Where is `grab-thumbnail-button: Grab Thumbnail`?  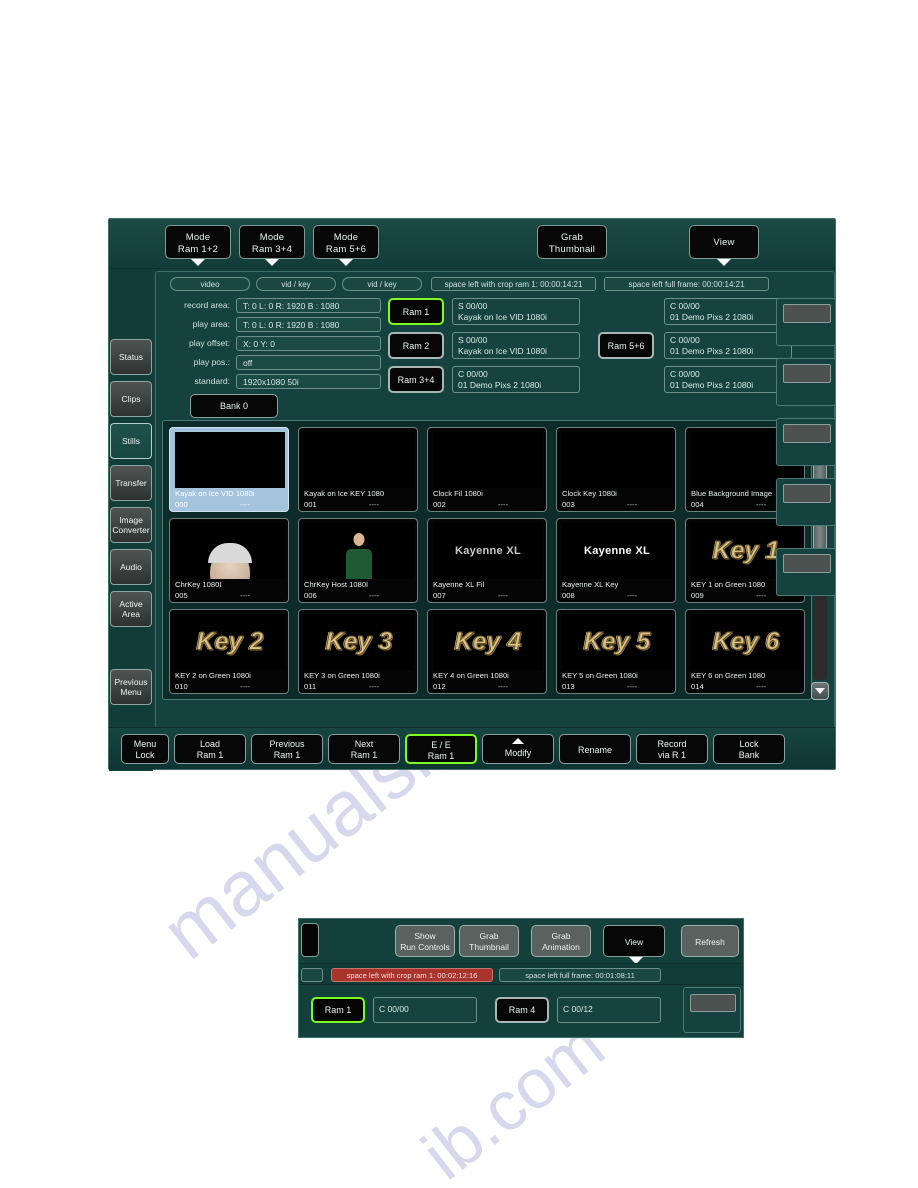
grab-thumbnail-button: Grab Thumbnail is located at coordinates (572, 242).